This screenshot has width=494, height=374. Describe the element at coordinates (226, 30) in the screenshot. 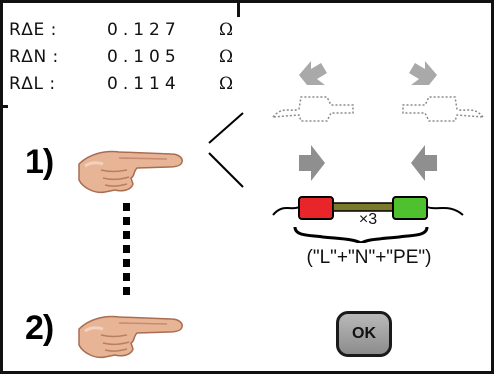

I see `ohm-unit: Ω` at that location.